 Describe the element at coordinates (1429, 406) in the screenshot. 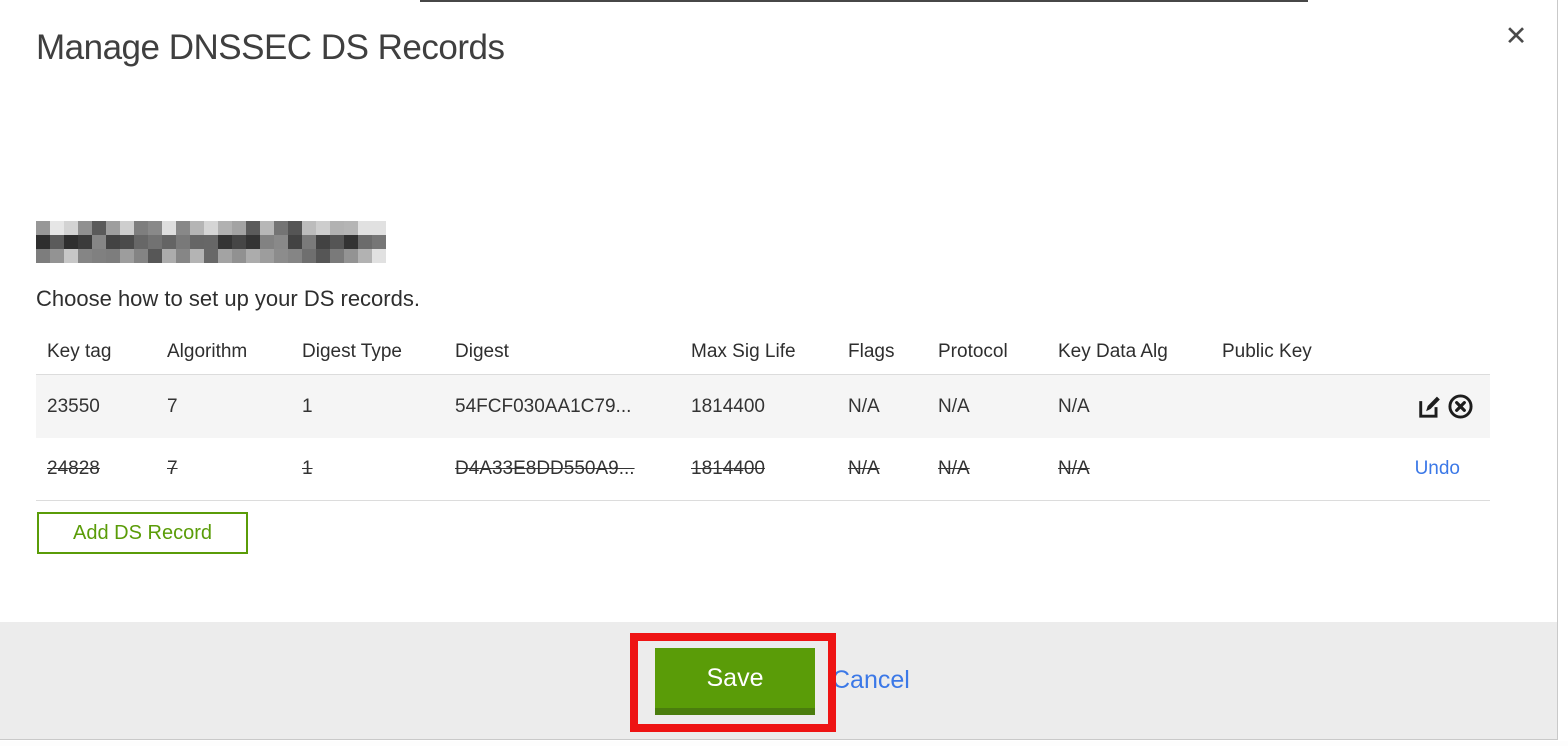

I see `edit-record-icon` at that location.